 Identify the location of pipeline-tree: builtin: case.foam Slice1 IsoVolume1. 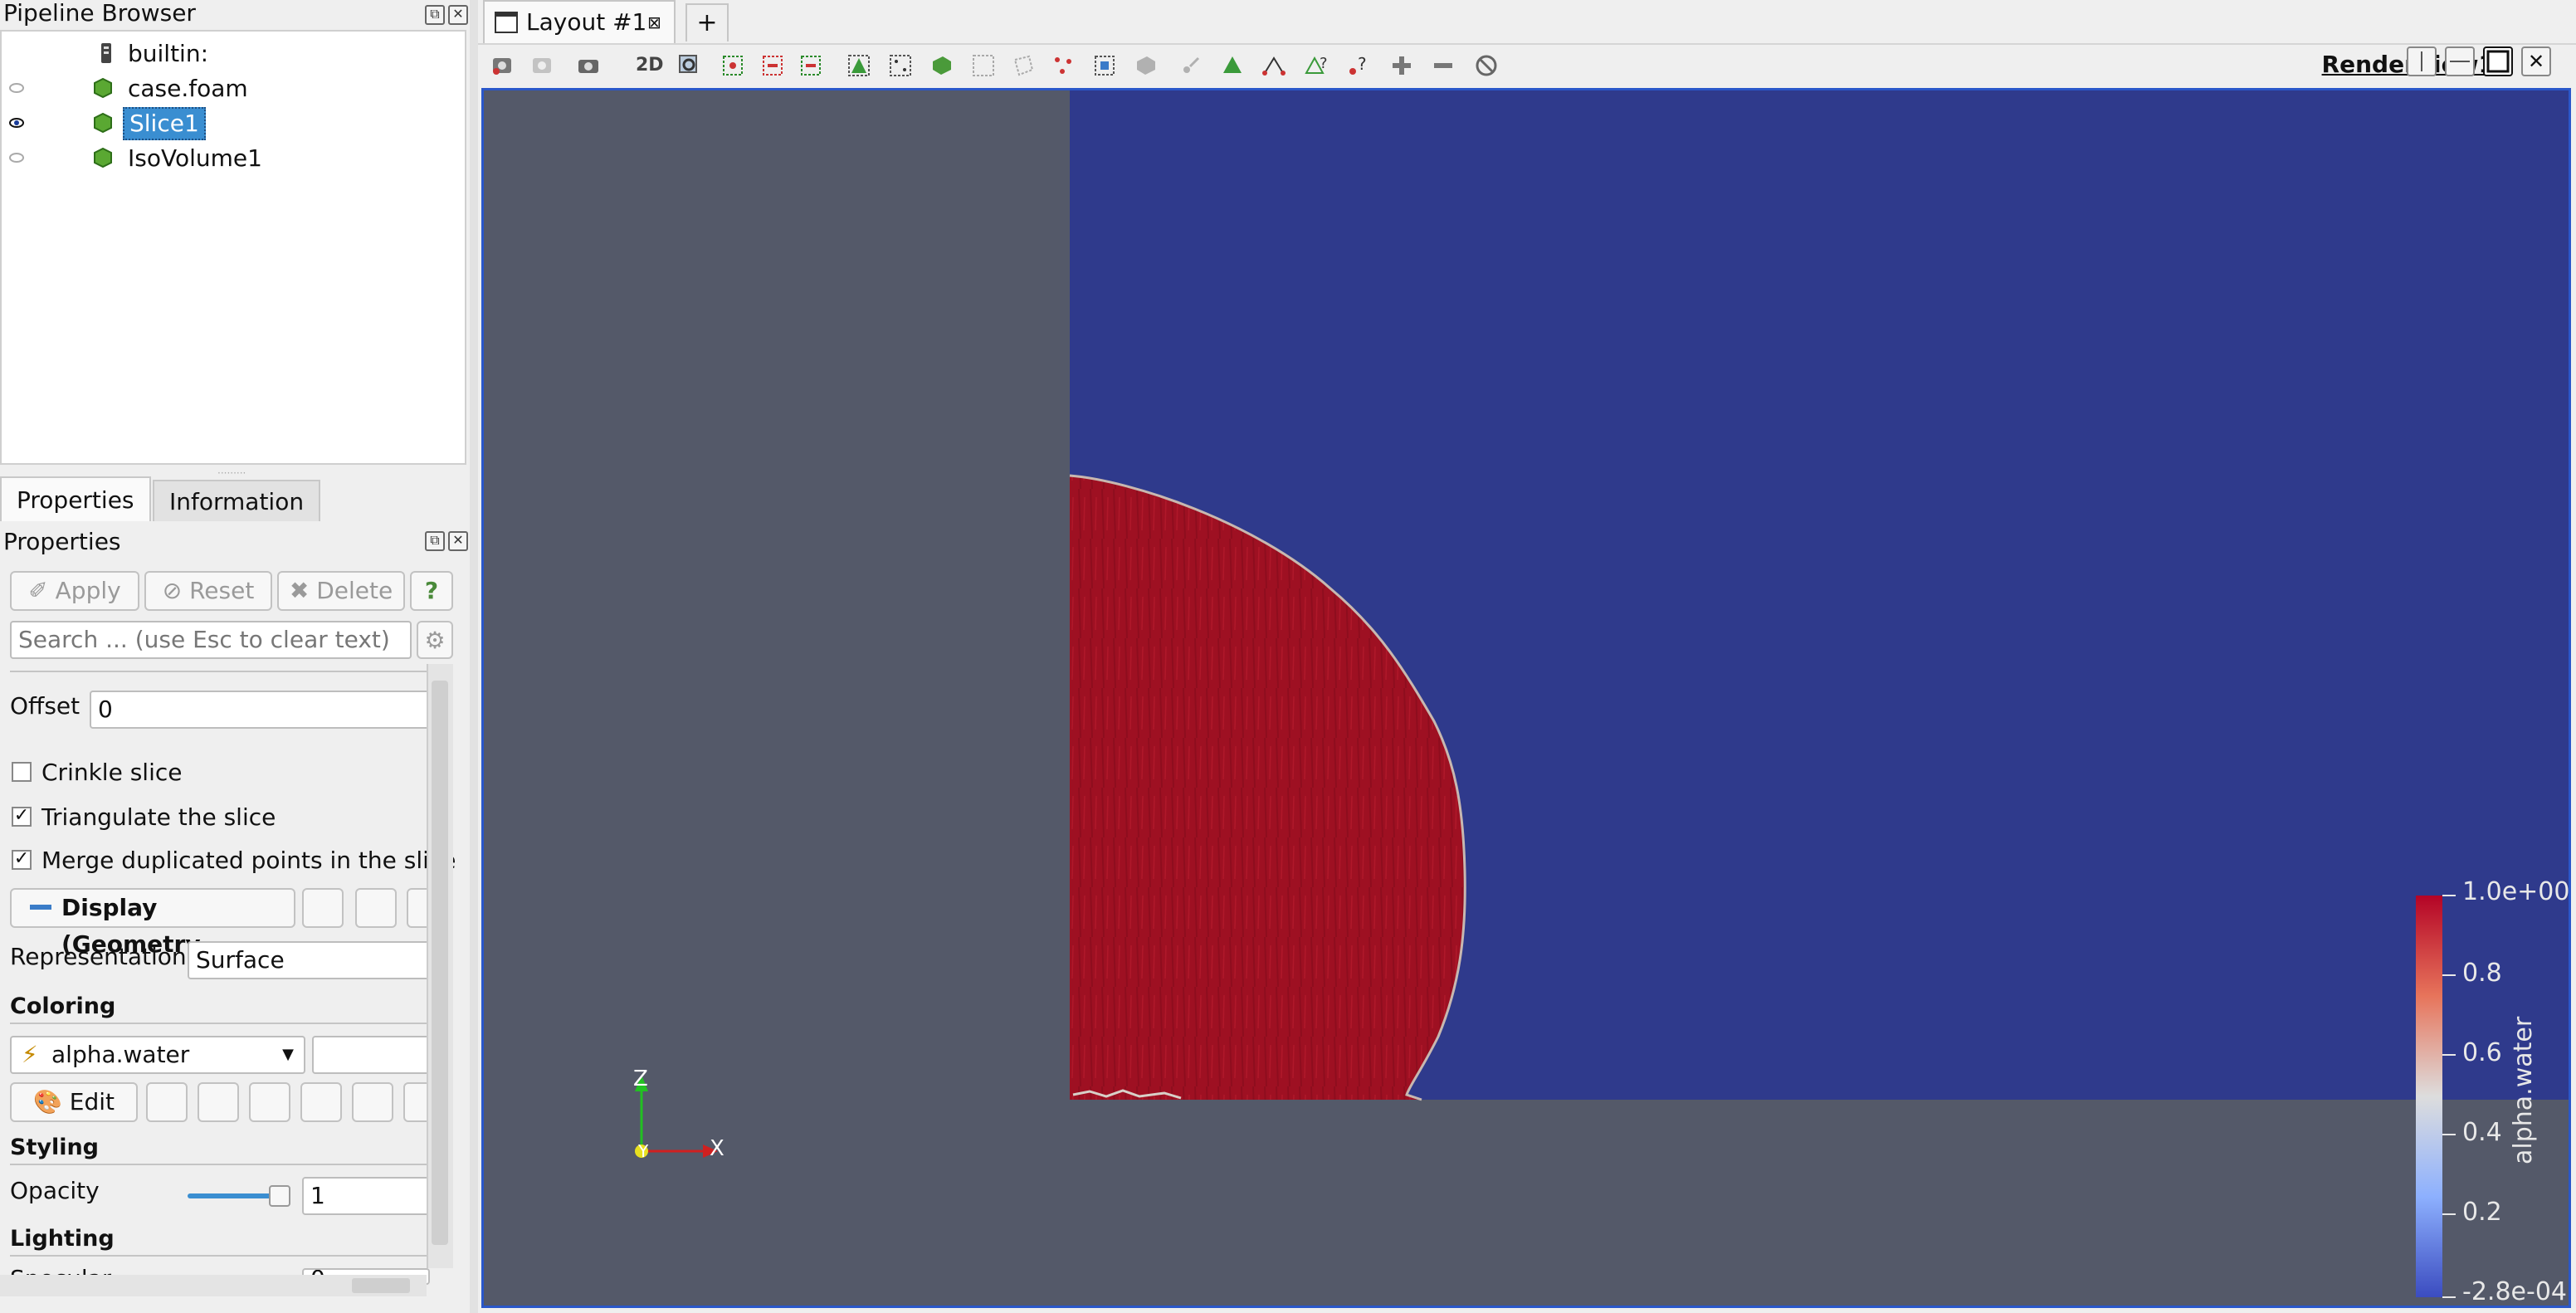
(233, 248).